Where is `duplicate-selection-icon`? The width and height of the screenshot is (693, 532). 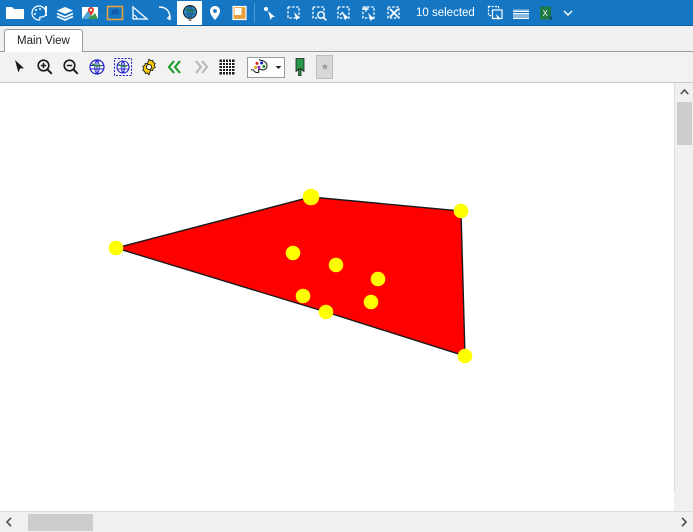 duplicate-selection-icon is located at coordinates (496, 13).